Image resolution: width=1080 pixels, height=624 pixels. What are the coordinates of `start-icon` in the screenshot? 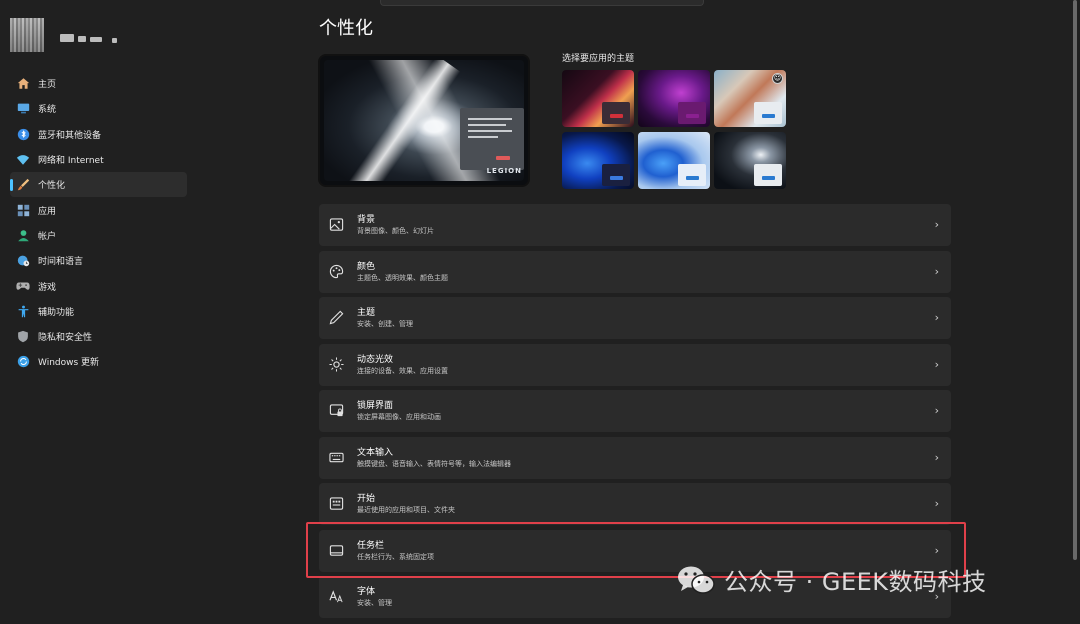 It's located at (337, 504).